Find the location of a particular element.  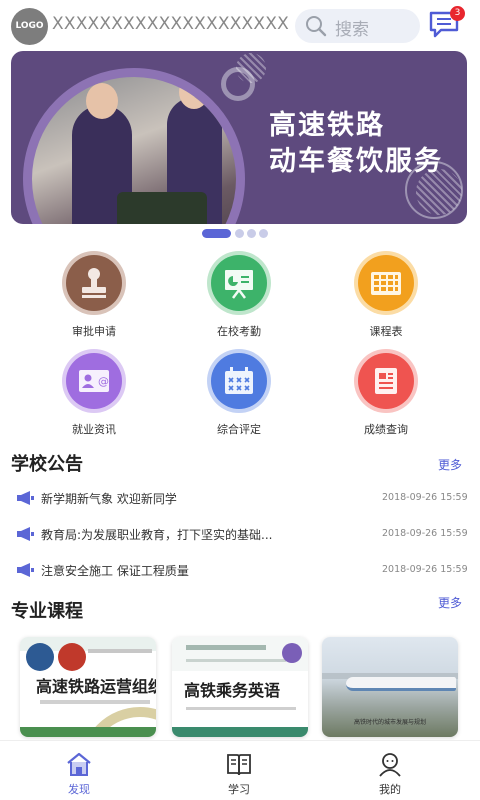

announcement-item: 教育局:为发展职业教育，打下坚实的基础... 2018-09-26 15:59 is located at coordinates (240, 535).